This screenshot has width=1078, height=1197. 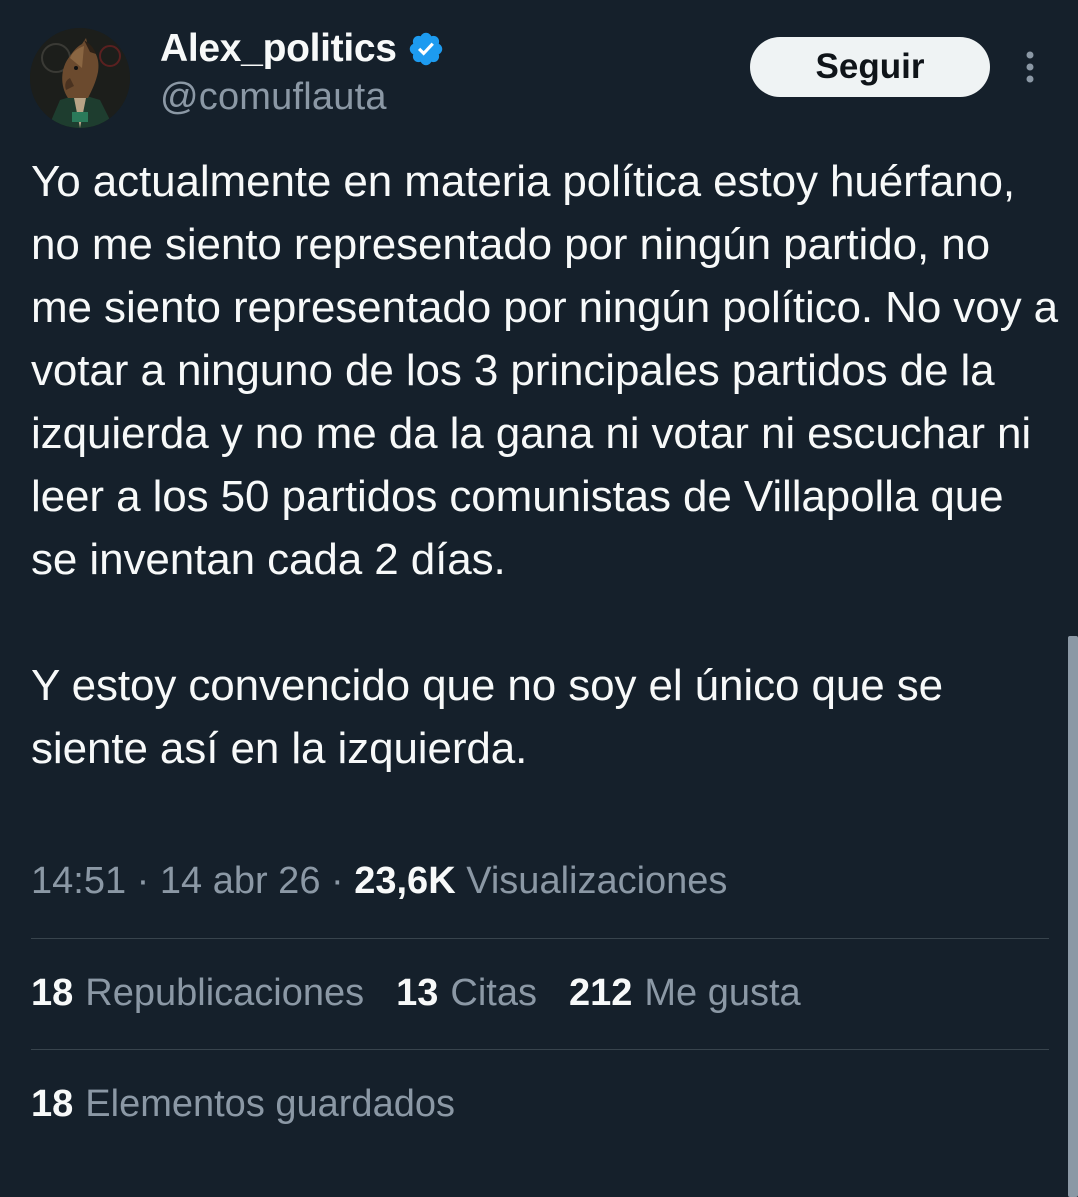 I want to click on author-names: Alex_politics @comuflauta, so click(x=302, y=72).